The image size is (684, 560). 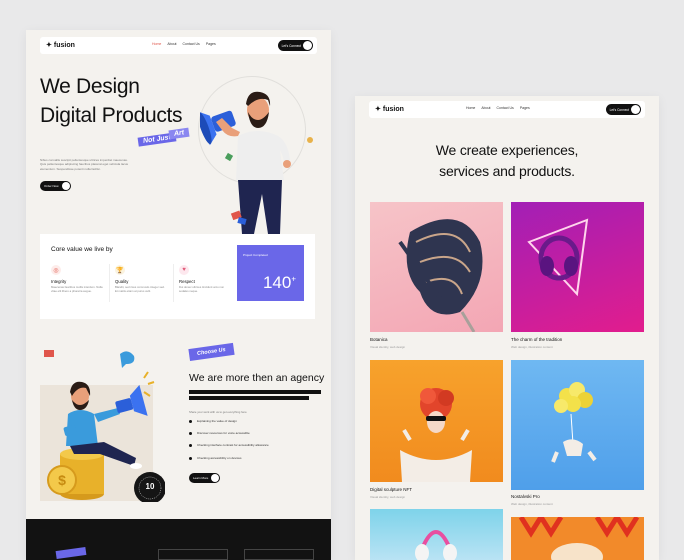 I want to click on order-now-button: Order Now, so click(x=55, y=186).